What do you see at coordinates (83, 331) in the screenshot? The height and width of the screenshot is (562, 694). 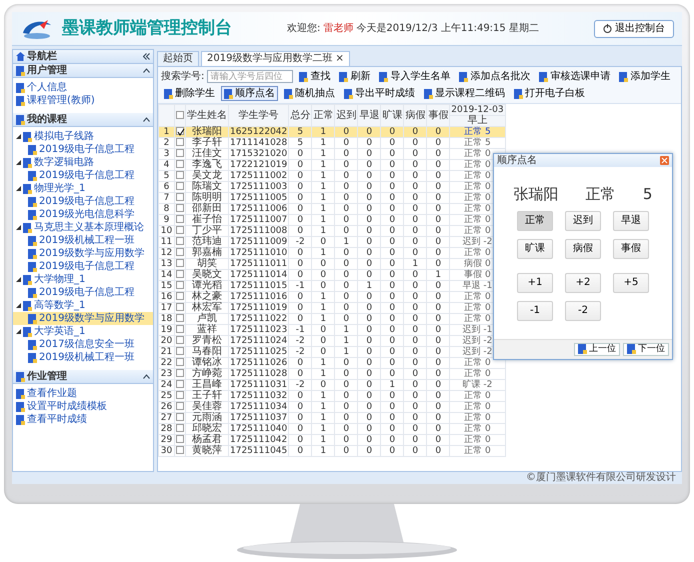 I see `sidebar-item: 大学英语_1` at bounding box center [83, 331].